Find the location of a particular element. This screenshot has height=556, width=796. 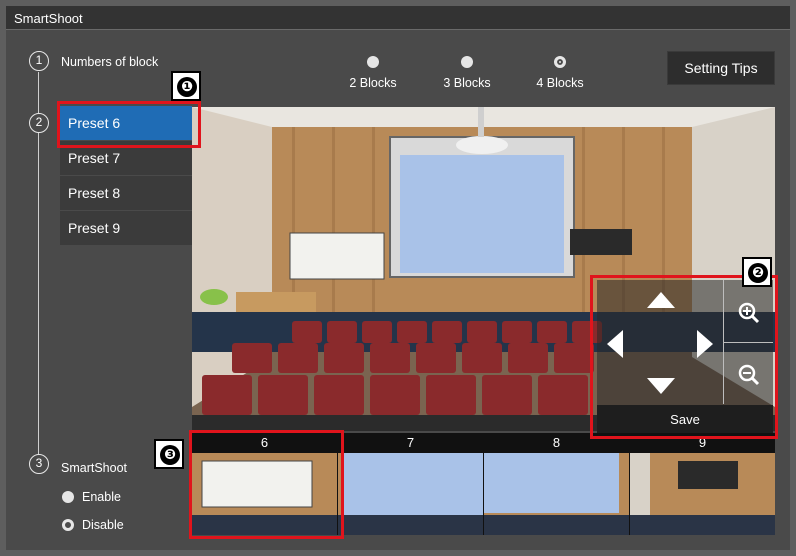

radio-4-blocks-dot-selected is located at coordinates (560, 62).